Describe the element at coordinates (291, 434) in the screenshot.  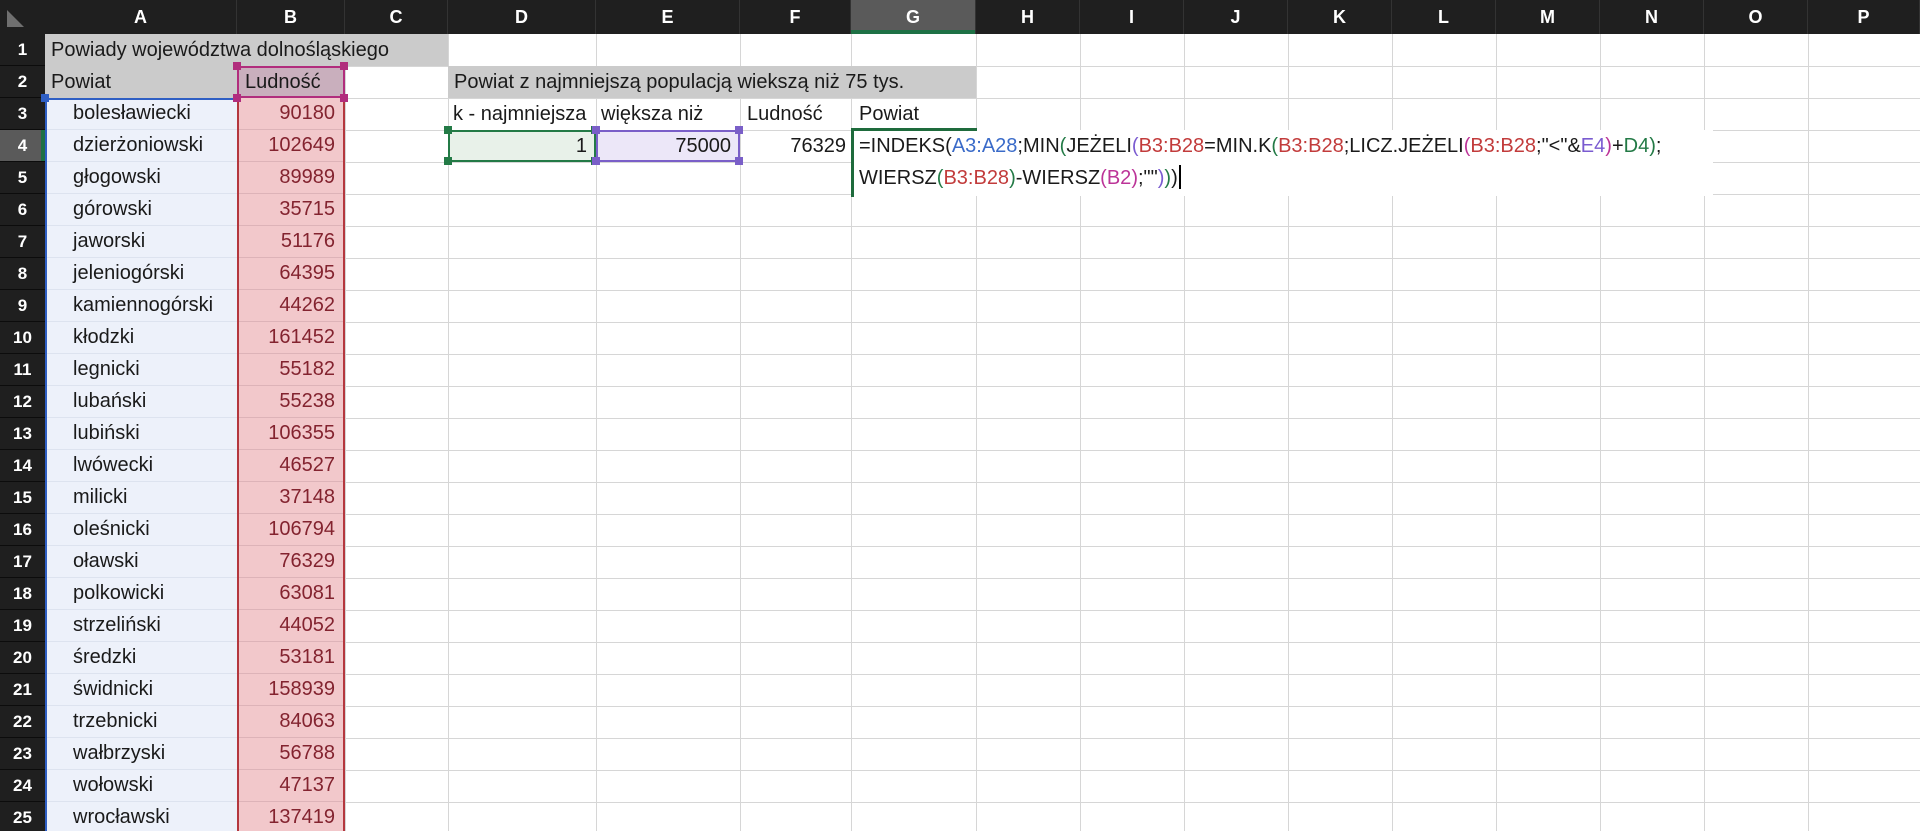
I see `ludnosc-cell: 106355` at that location.